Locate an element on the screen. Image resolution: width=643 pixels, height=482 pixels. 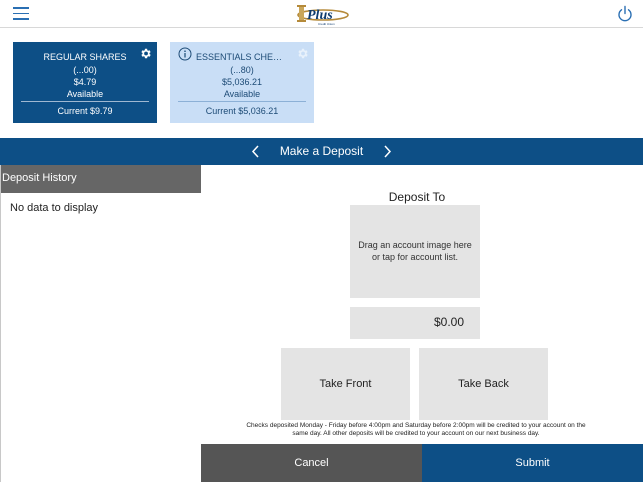
current-balance: Current $5,036.21 is located at coordinates (242, 111).